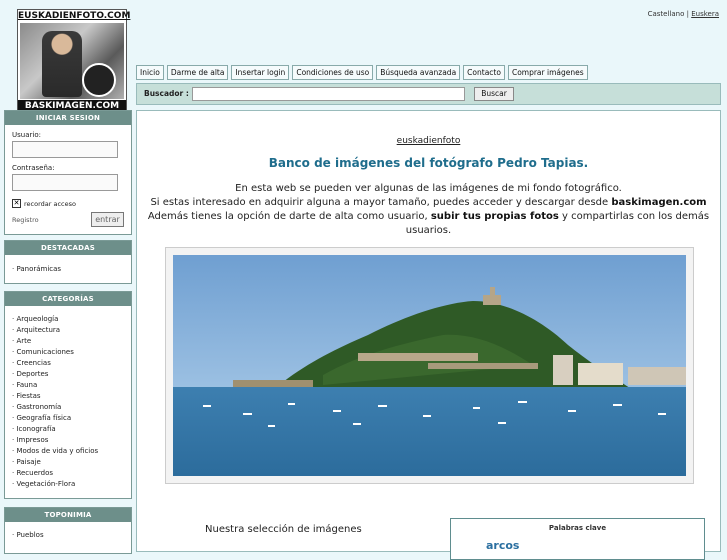 This screenshot has height=560, width=727. I want to click on password-input, so click(65, 182).